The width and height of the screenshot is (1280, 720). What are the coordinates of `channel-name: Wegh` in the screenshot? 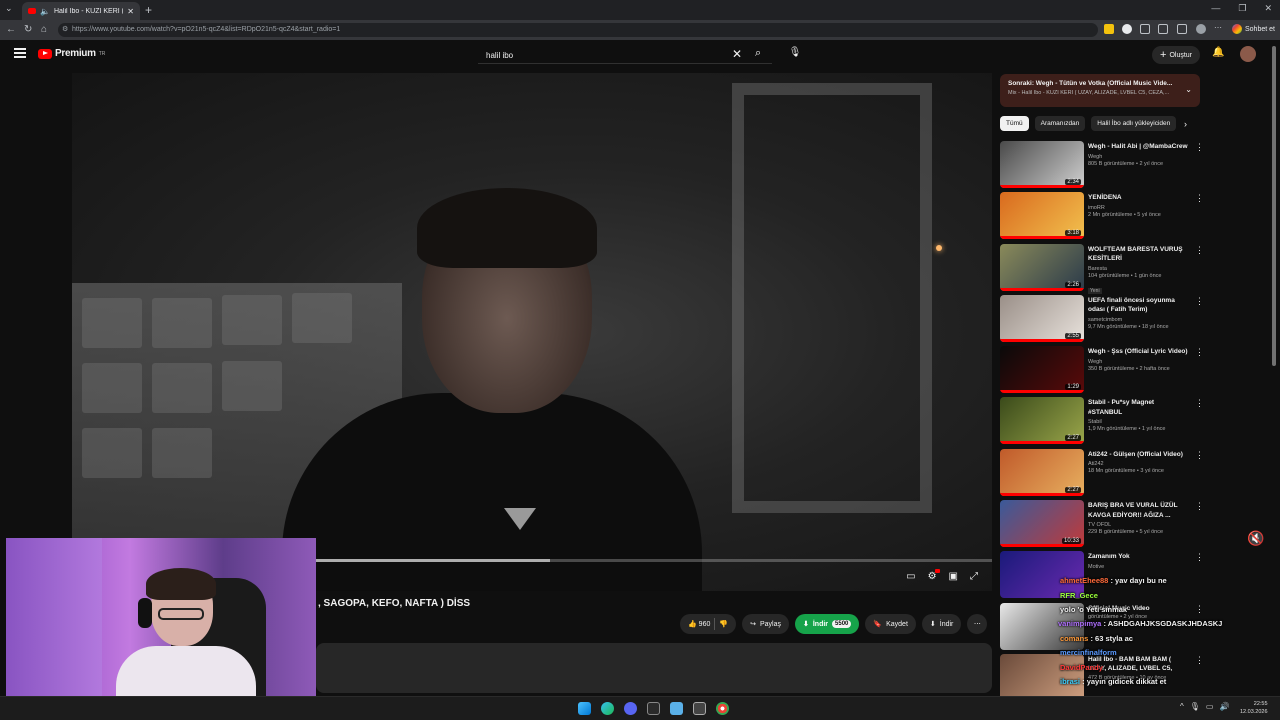 It's located at (1138, 157).